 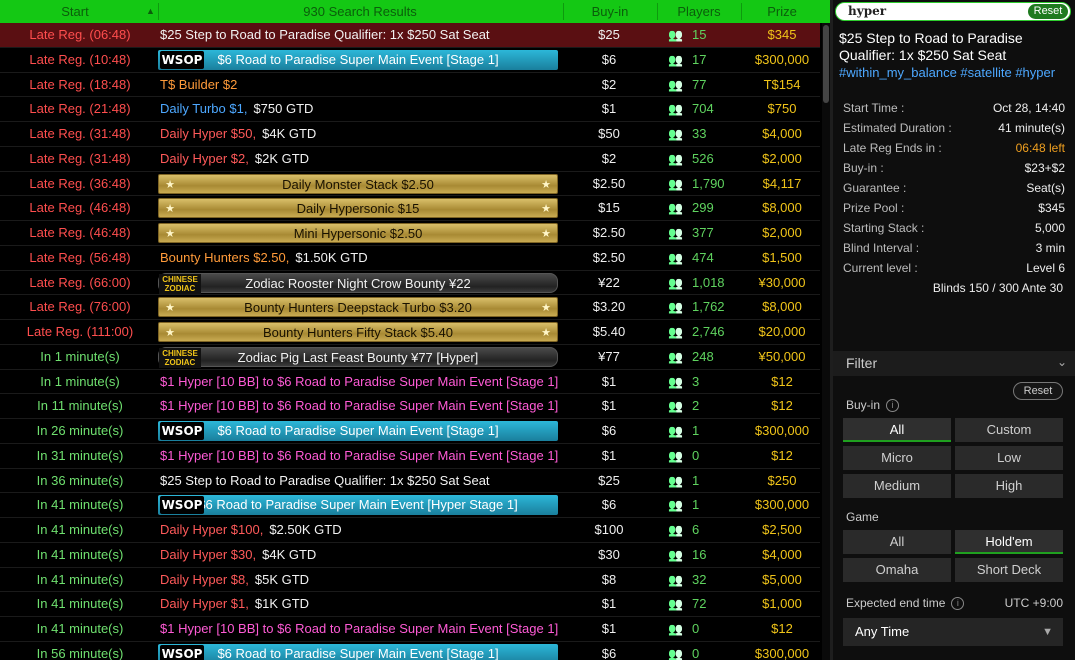 What do you see at coordinates (703, 530) in the screenshot?
I see `players-count: 👥 6` at bounding box center [703, 530].